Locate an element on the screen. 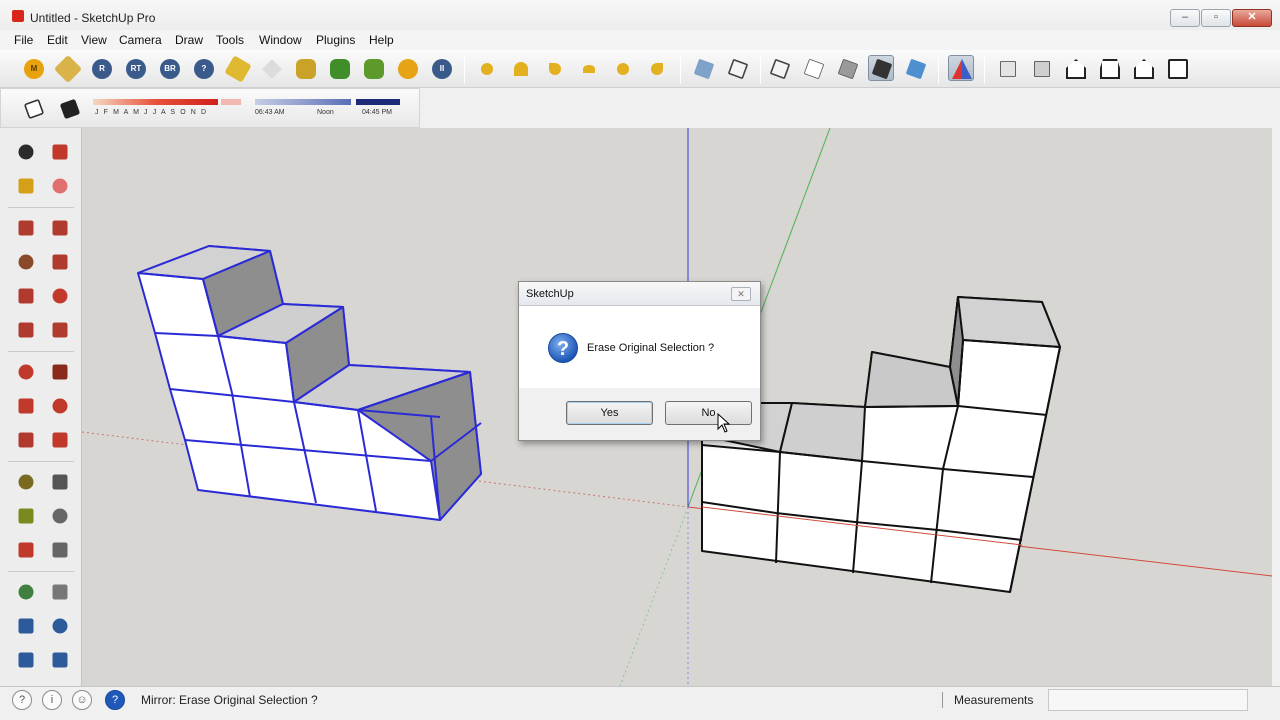  dome-icon is located at coordinates (589, 69).